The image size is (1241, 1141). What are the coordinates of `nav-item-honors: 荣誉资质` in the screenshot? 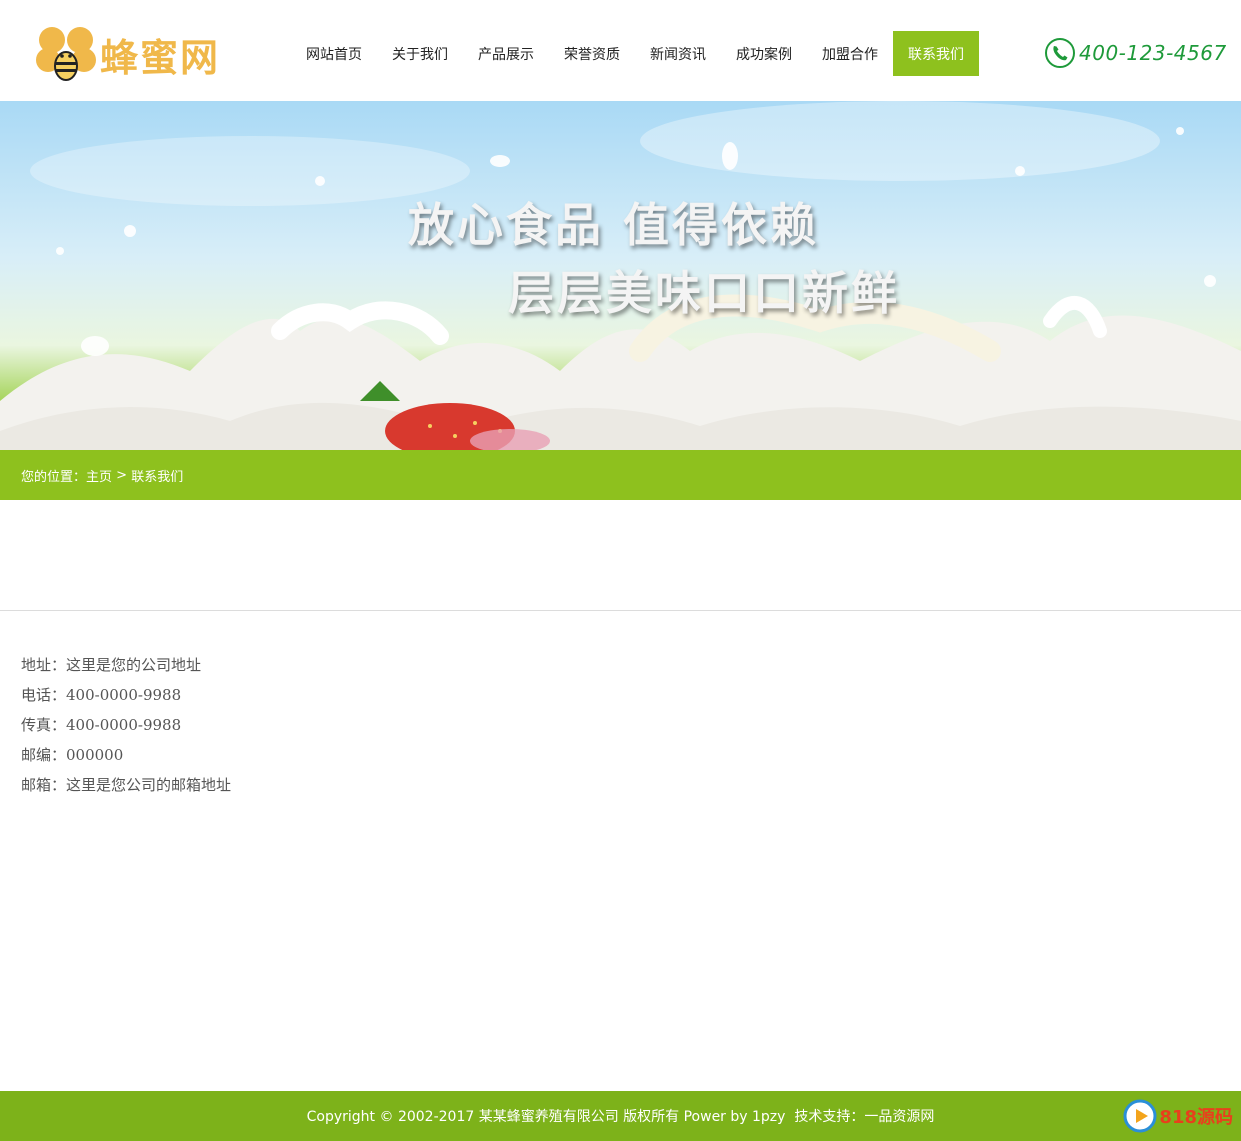 It's located at (592, 53).